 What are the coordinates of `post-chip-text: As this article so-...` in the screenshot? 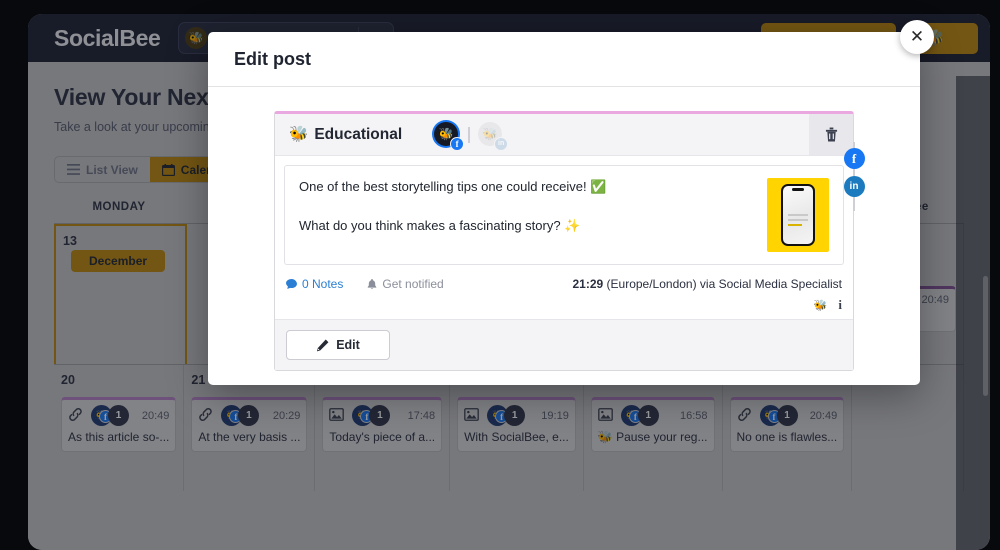 It's located at (119, 437).